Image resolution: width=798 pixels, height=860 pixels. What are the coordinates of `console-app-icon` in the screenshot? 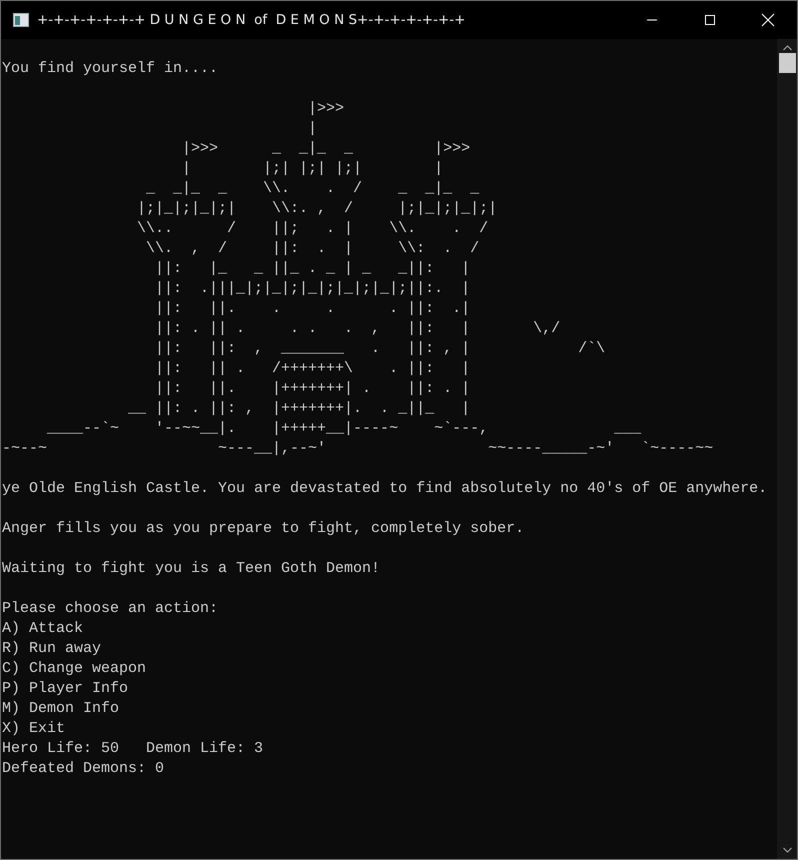 It's located at (21, 20).